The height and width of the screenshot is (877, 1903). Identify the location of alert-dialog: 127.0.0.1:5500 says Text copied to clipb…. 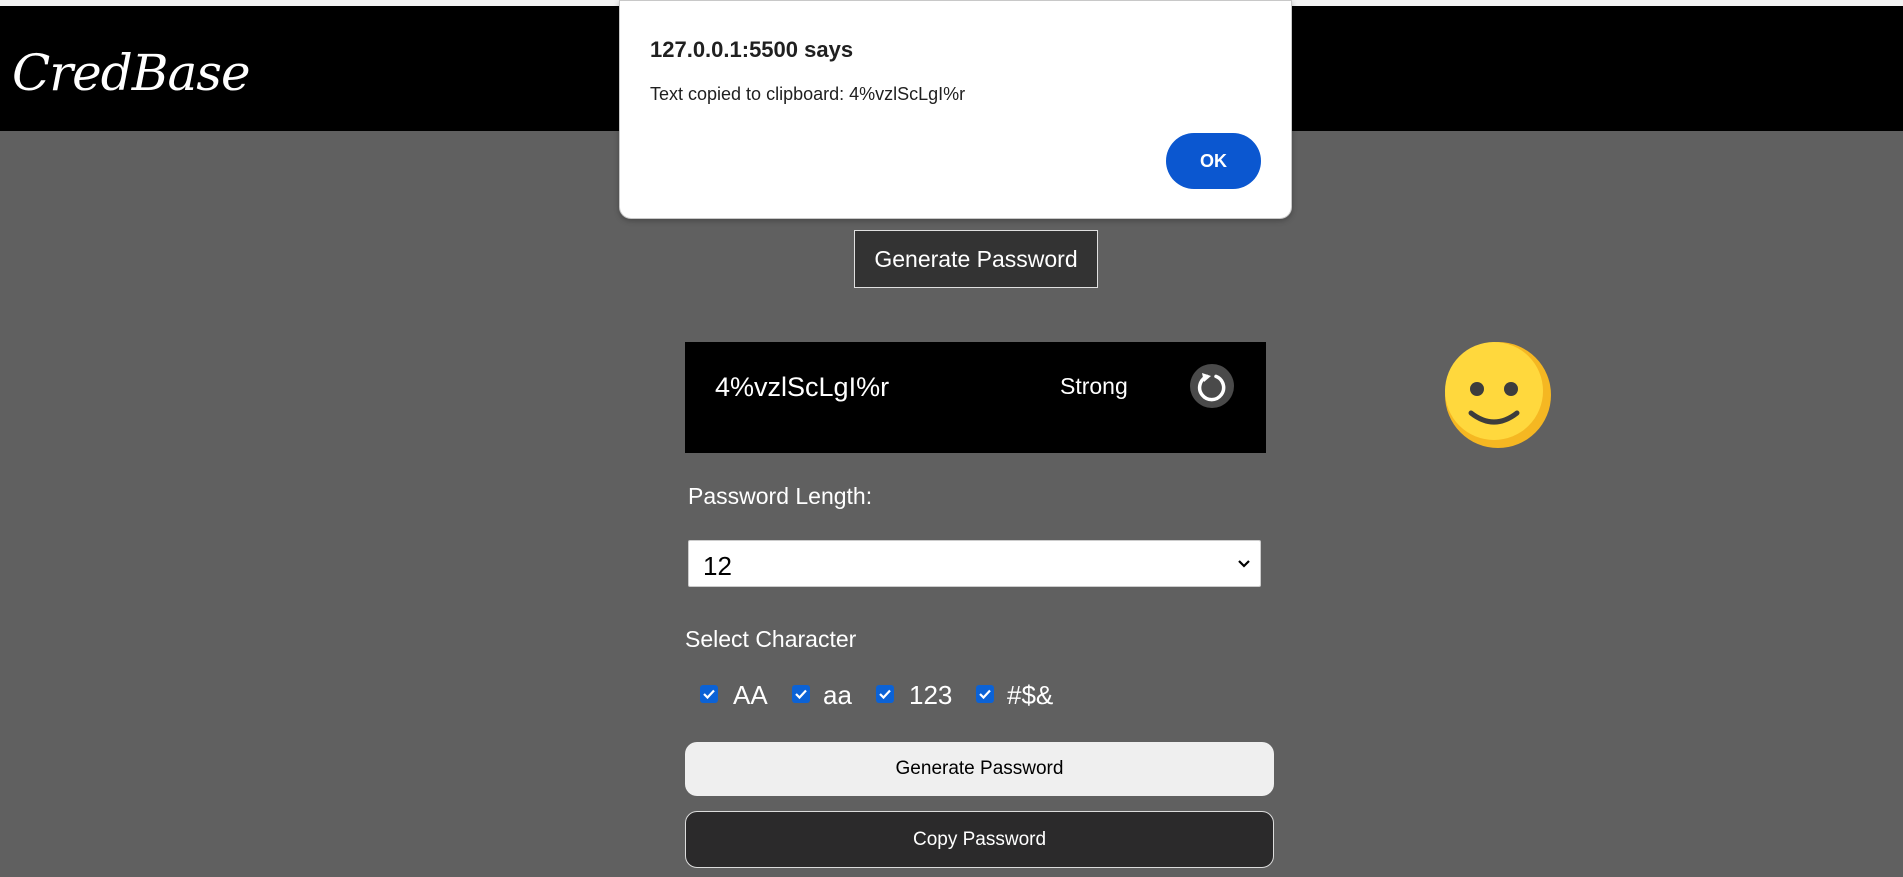
(955, 109).